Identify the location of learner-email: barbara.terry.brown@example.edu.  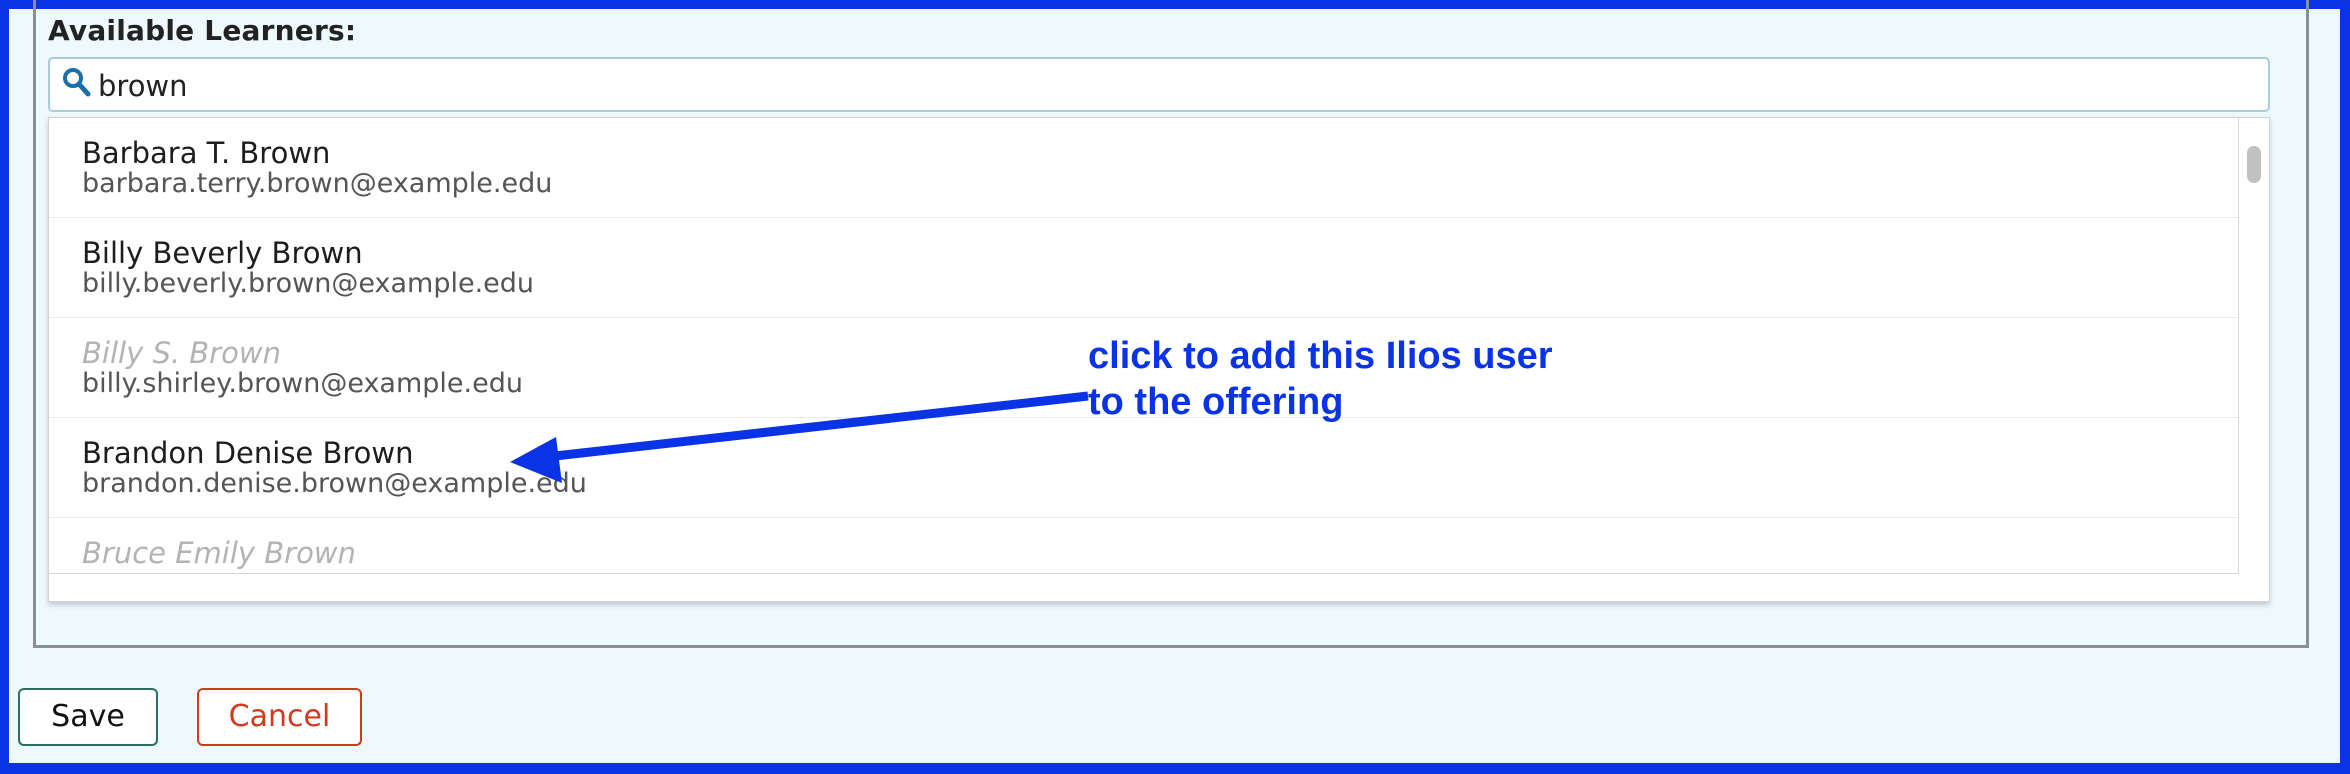
(317, 183).